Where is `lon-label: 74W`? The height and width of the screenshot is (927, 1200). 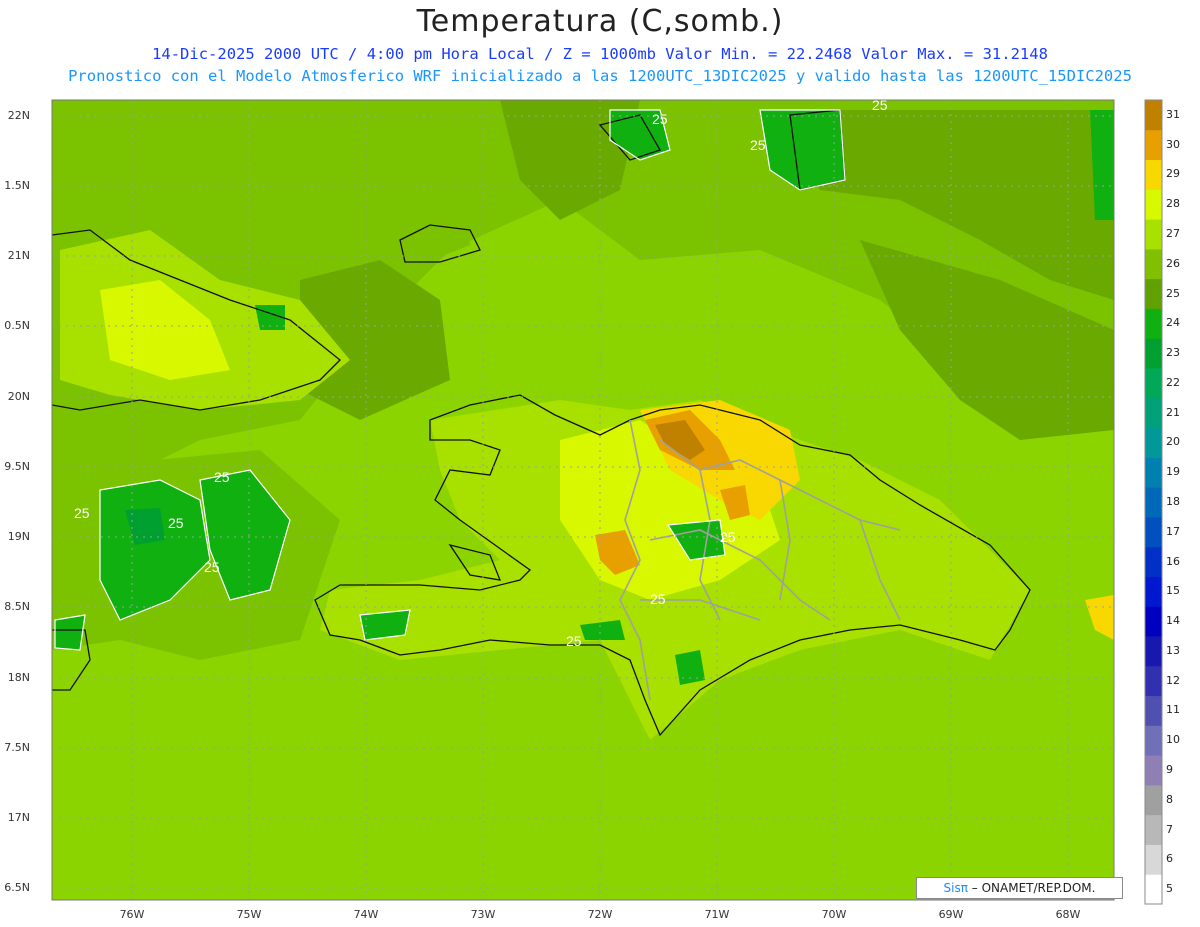 lon-label: 74W is located at coordinates (366, 914).